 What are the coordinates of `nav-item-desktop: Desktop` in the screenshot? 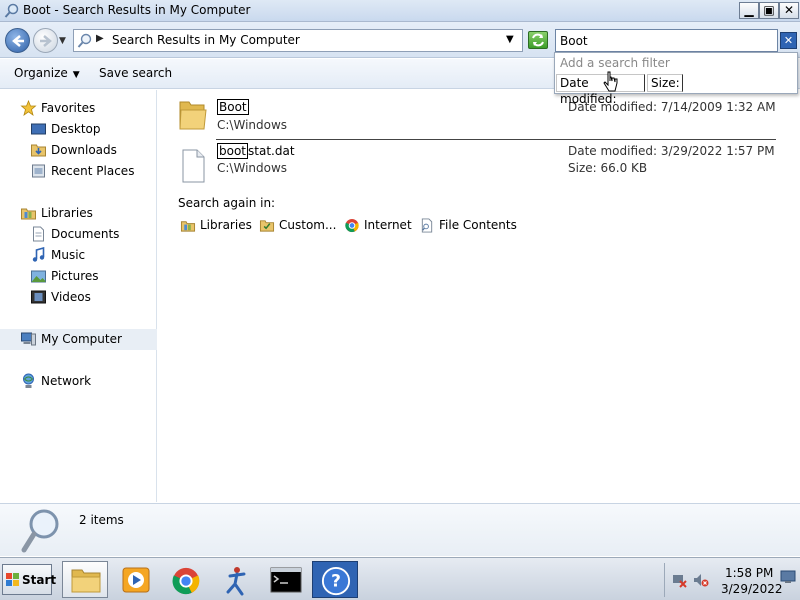 It's located at (78, 129).